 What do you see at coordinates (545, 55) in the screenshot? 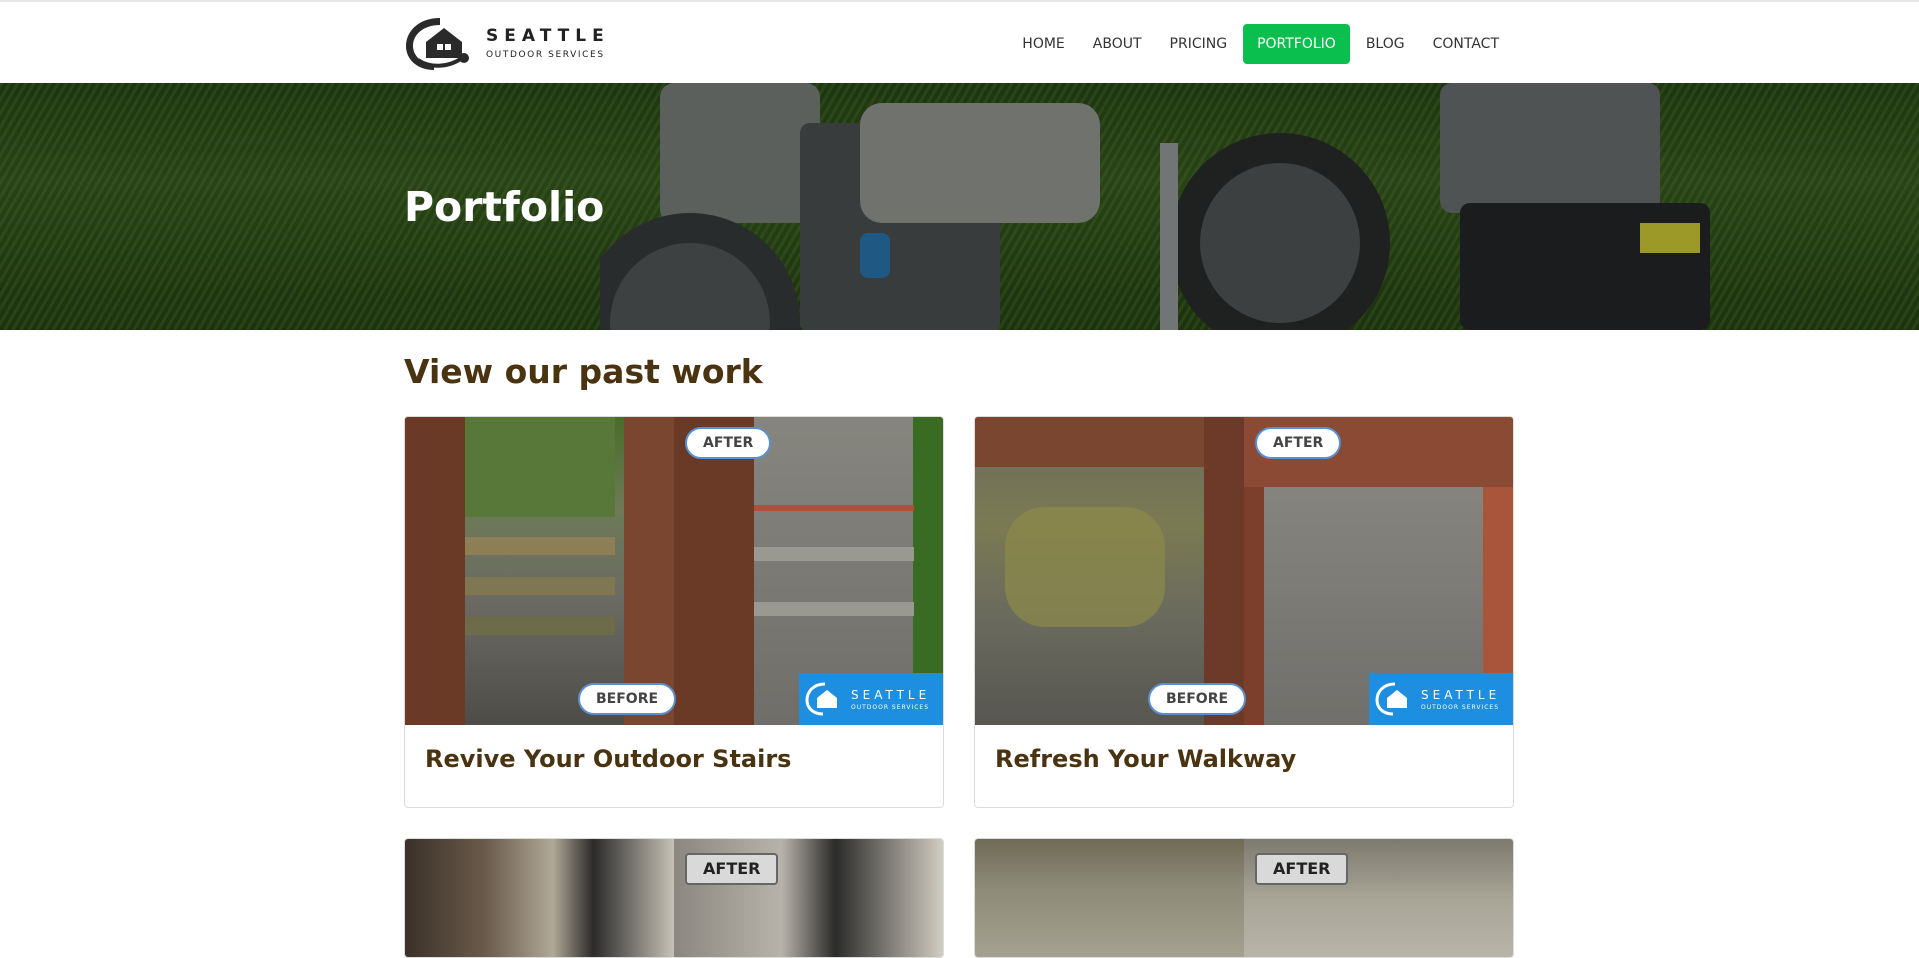
I see `brand-tagline: OUTDOOR SERVICES` at bounding box center [545, 55].